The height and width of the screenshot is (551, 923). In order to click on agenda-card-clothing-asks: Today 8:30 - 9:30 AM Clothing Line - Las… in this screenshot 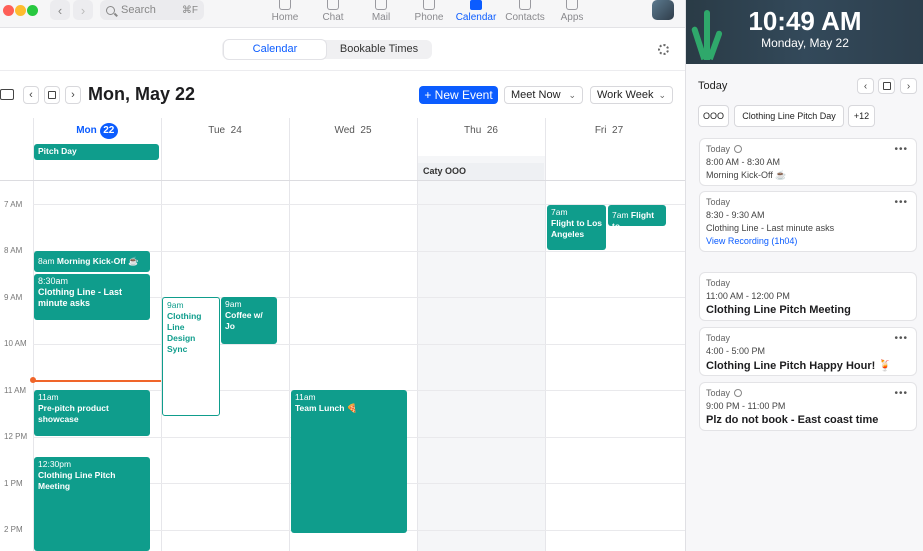, I will do `click(808, 221)`.